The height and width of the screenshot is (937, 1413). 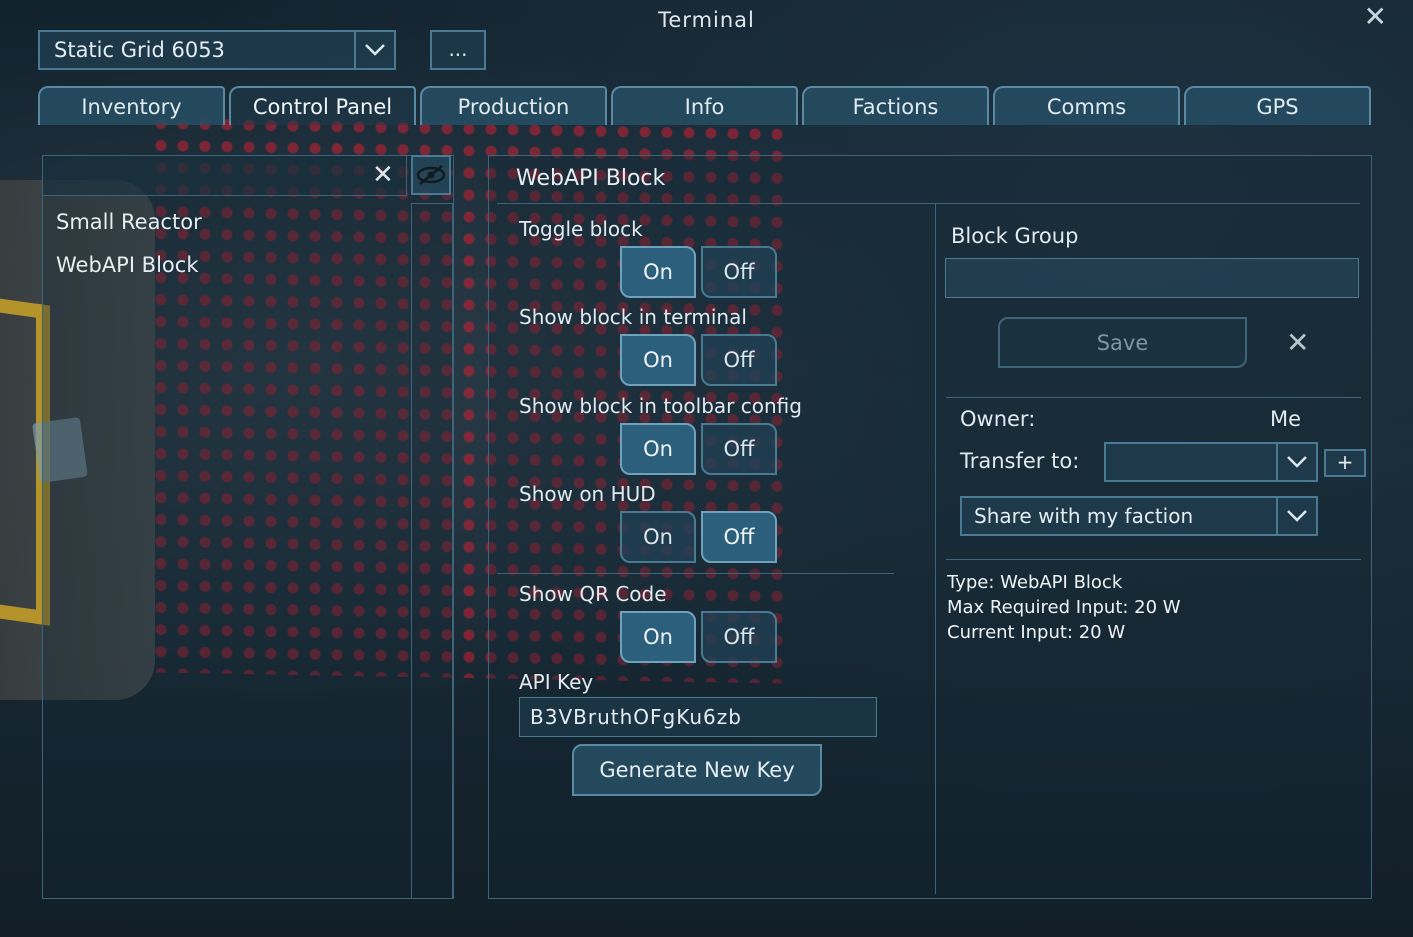 I want to click on clear-search-icon: ✕, so click(x=383, y=175).